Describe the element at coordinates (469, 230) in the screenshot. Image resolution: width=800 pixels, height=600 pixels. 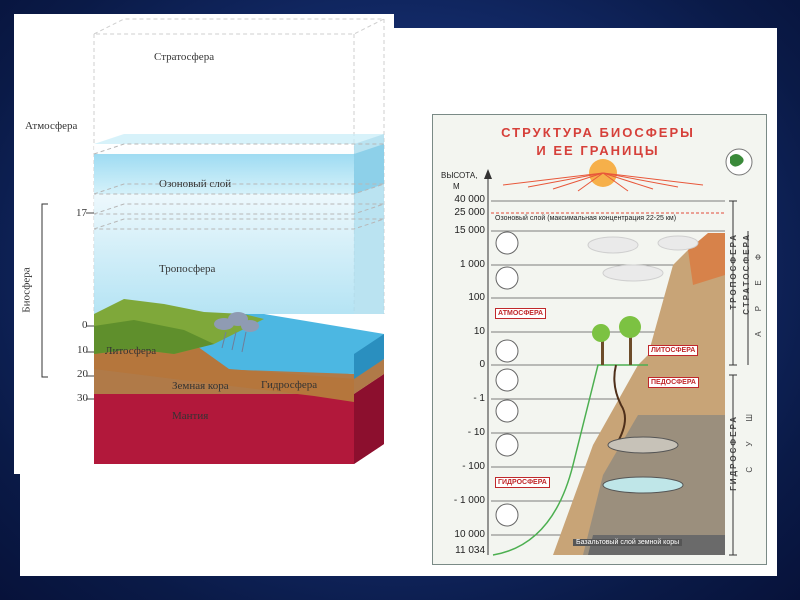
I see `tick-15000: 15 000` at that location.